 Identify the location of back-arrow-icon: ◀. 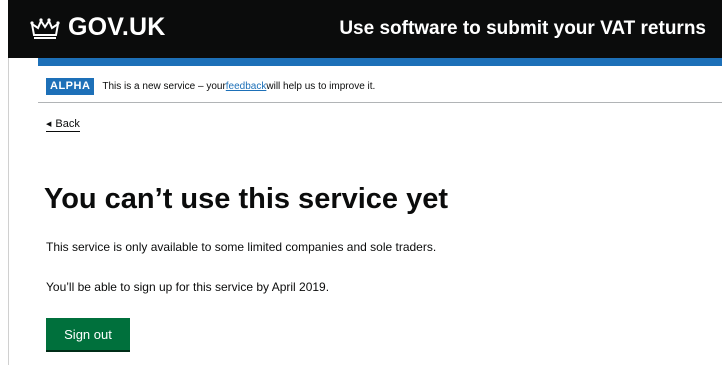
(49, 124).